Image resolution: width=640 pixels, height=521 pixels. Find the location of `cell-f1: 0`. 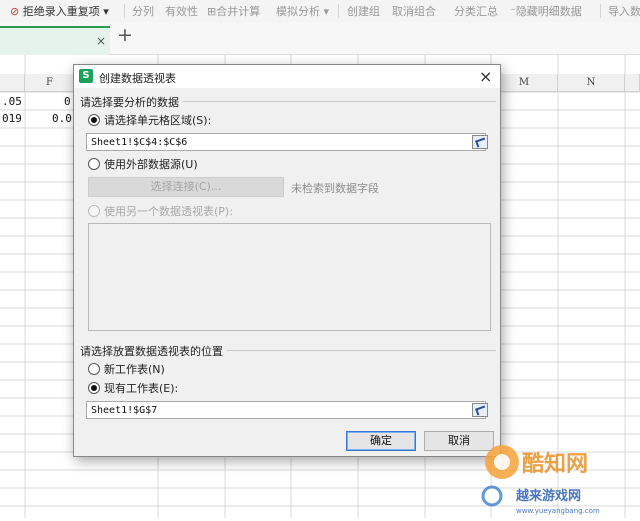

cell-f1: 0 is located at coordinates (67, 101).